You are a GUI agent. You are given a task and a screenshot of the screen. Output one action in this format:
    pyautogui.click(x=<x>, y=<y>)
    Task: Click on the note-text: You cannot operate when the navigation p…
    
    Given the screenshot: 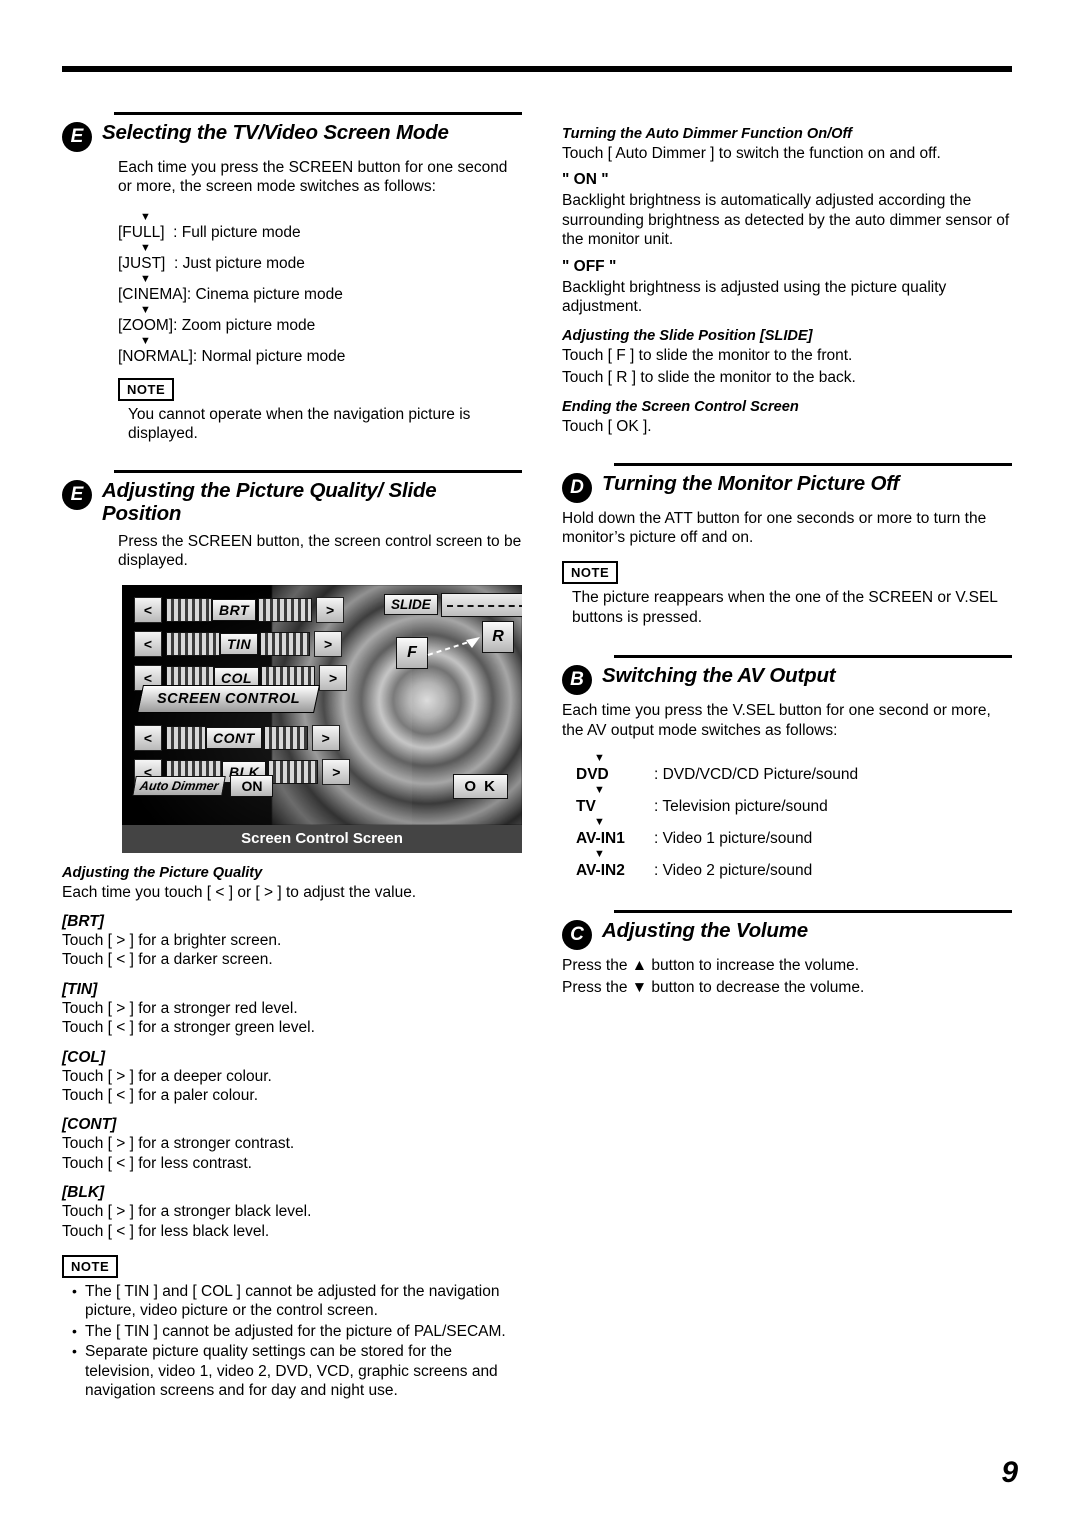 What is the action you would take?
    pyautogui.click(x=299, y=424)
    